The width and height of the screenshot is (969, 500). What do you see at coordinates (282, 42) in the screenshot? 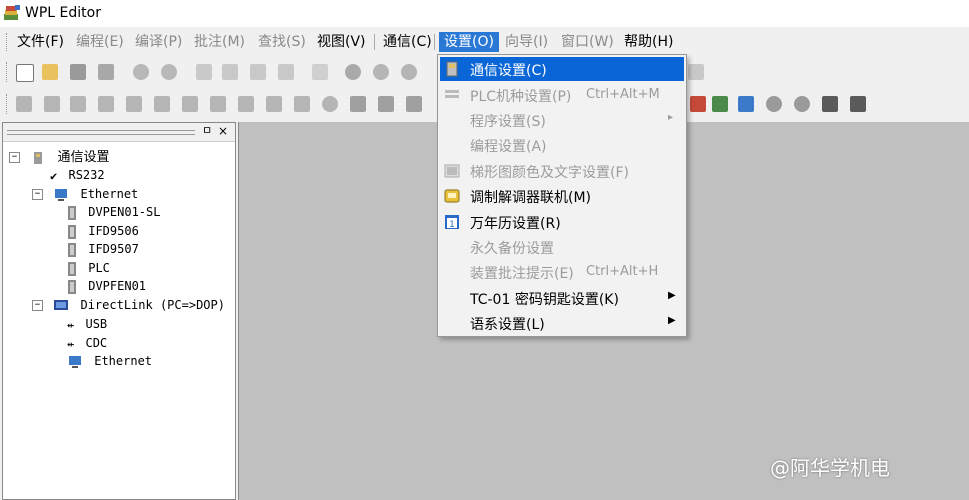
I see `menu-find: 查找(S)` at bounding box center [282, 42].